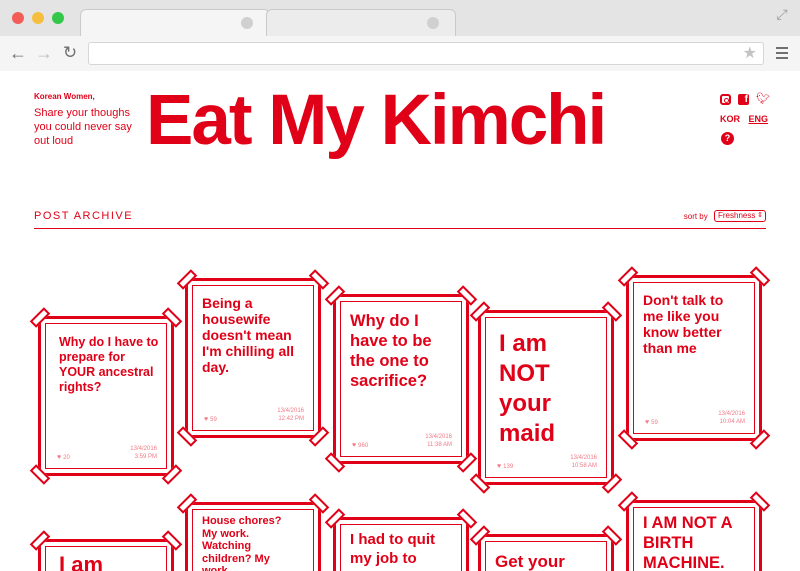 The width and height of the screenshot is (800, 571). I want to click on address-bar: ★, so click(426, 53).